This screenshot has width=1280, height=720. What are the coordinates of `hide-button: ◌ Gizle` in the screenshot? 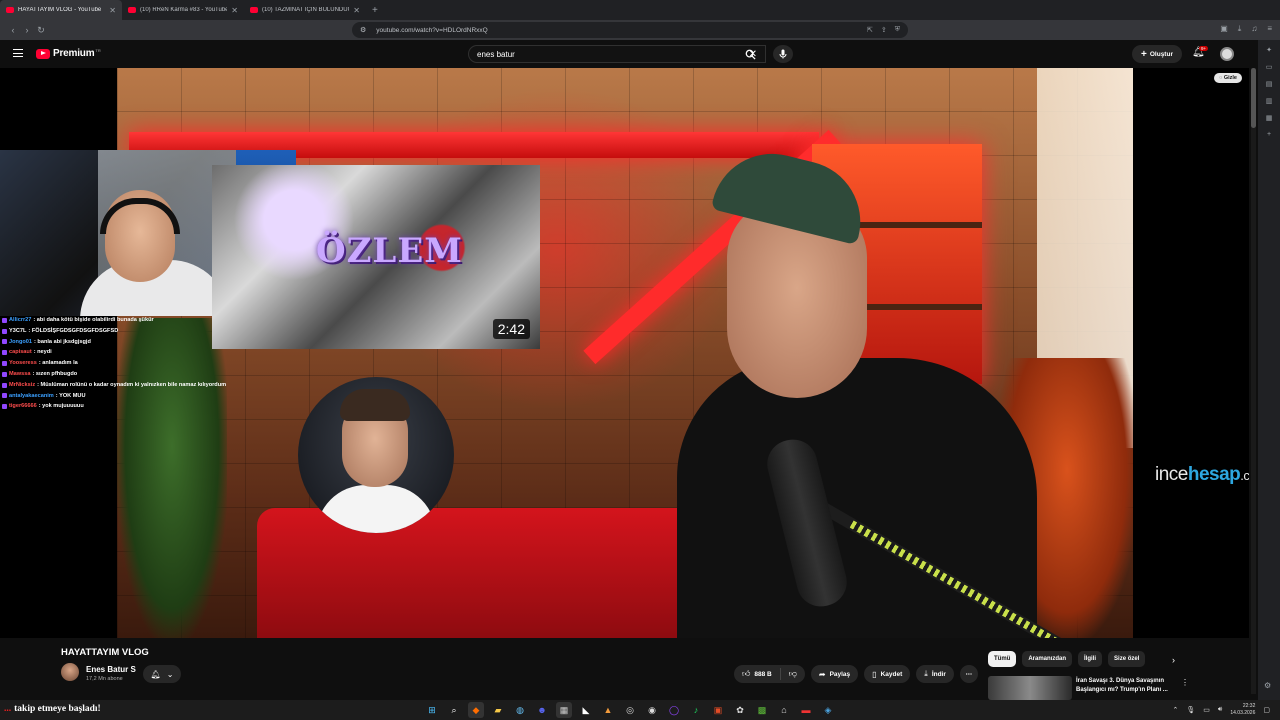 It's located at (1228, 78).